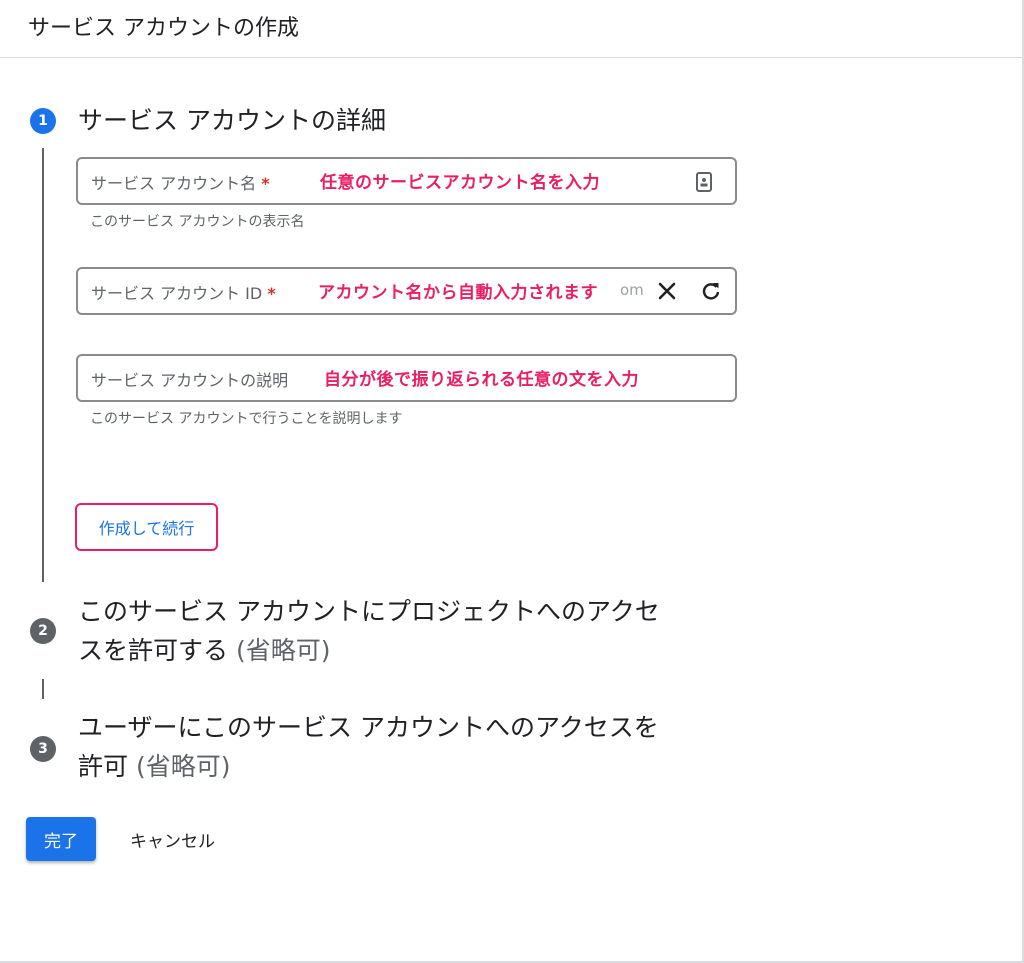  I want to click on service-account-description-annotation: 自分が後で振り返られる任意の文を入力, so click(481, 380).